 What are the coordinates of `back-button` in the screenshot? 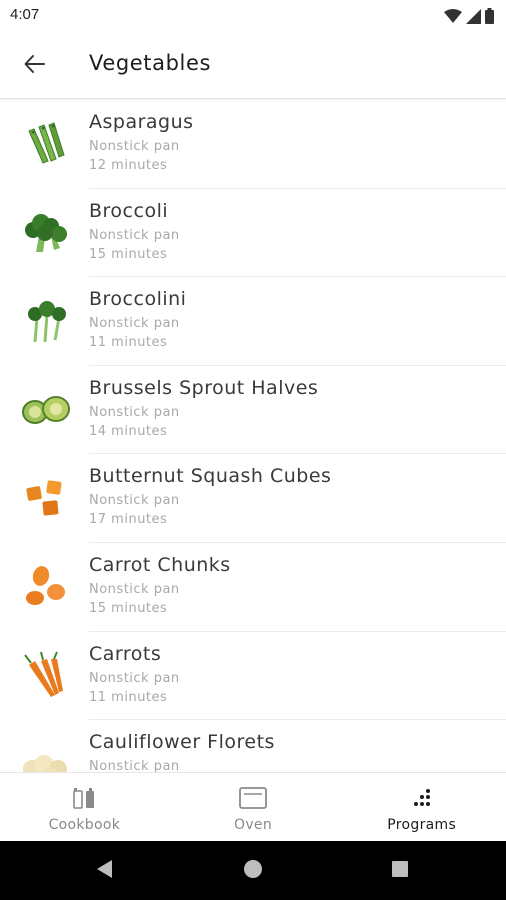 It's located at (34, 66).